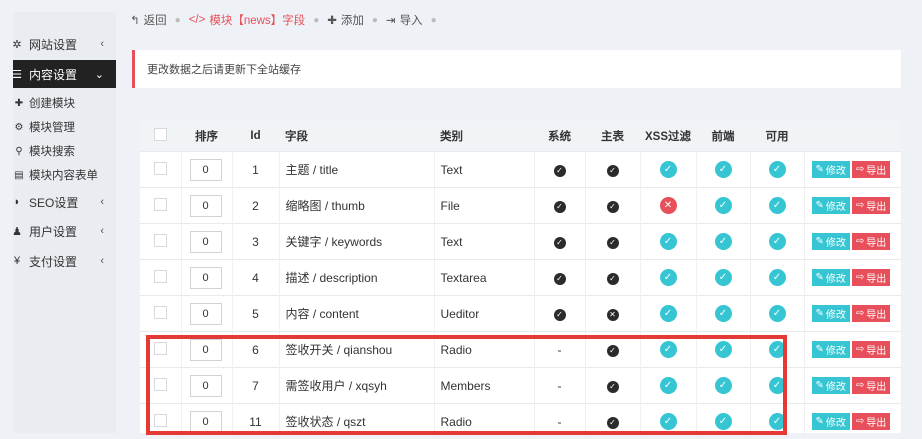  Describe the element at coordinates (206, 136) in the screenshot. I see `header-order: 排序` at that location.